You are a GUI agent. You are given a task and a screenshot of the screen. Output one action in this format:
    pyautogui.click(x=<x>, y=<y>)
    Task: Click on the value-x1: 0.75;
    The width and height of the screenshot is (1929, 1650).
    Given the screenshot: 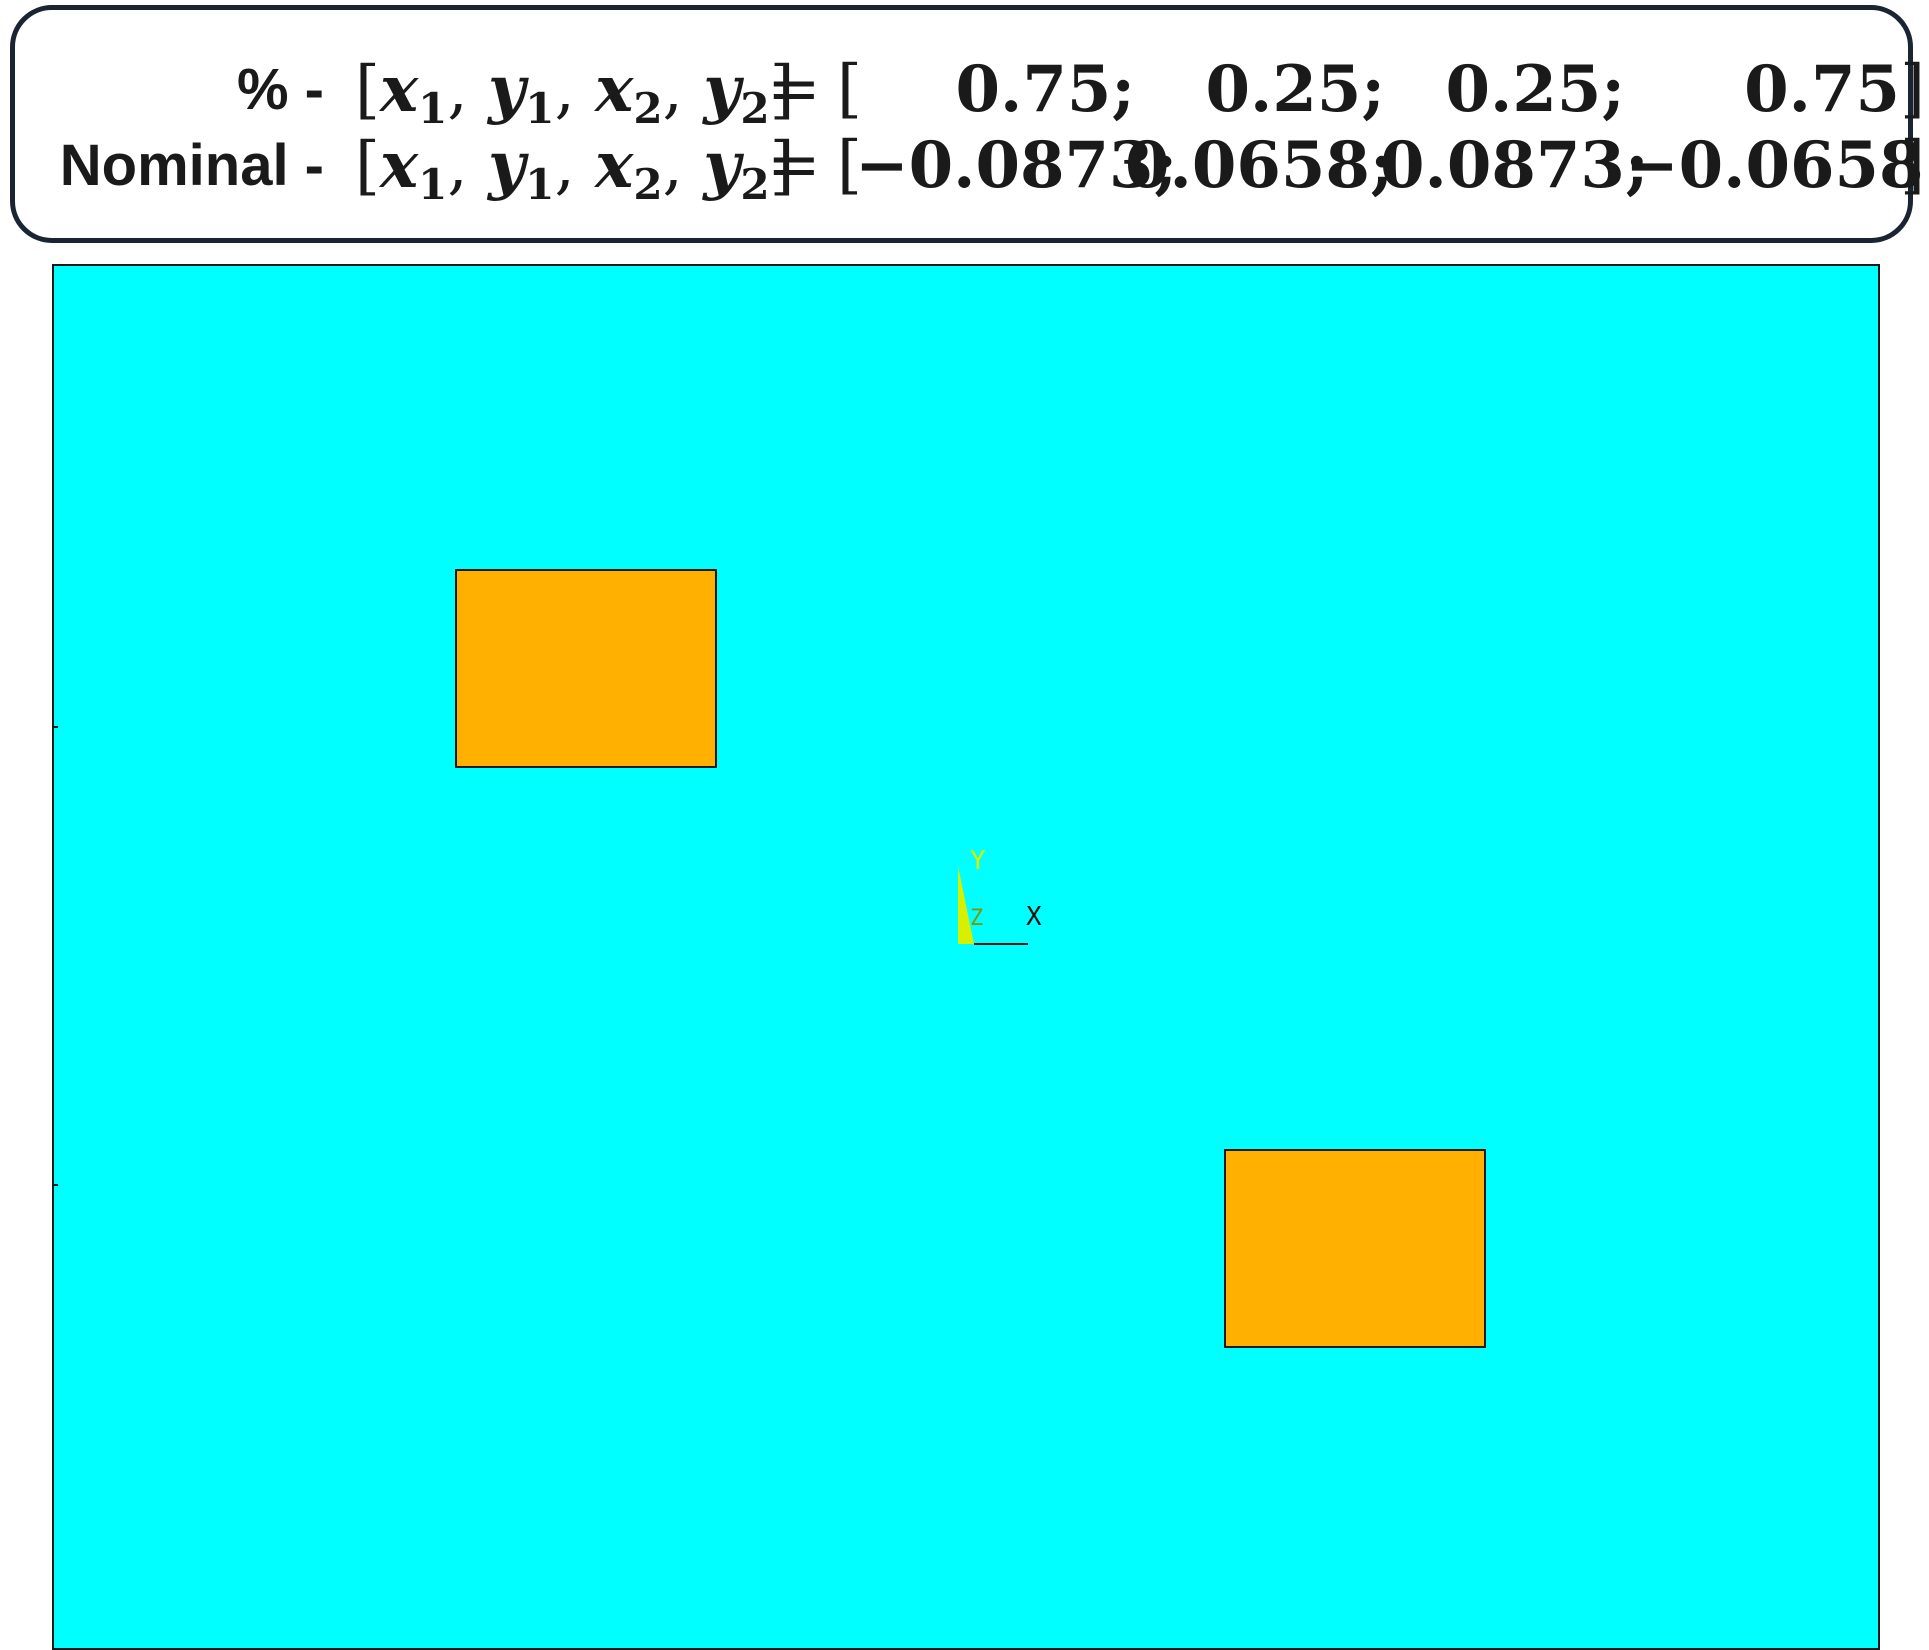 What is the action you would take?
    pyautogui.click(x=1045, y=89)
    